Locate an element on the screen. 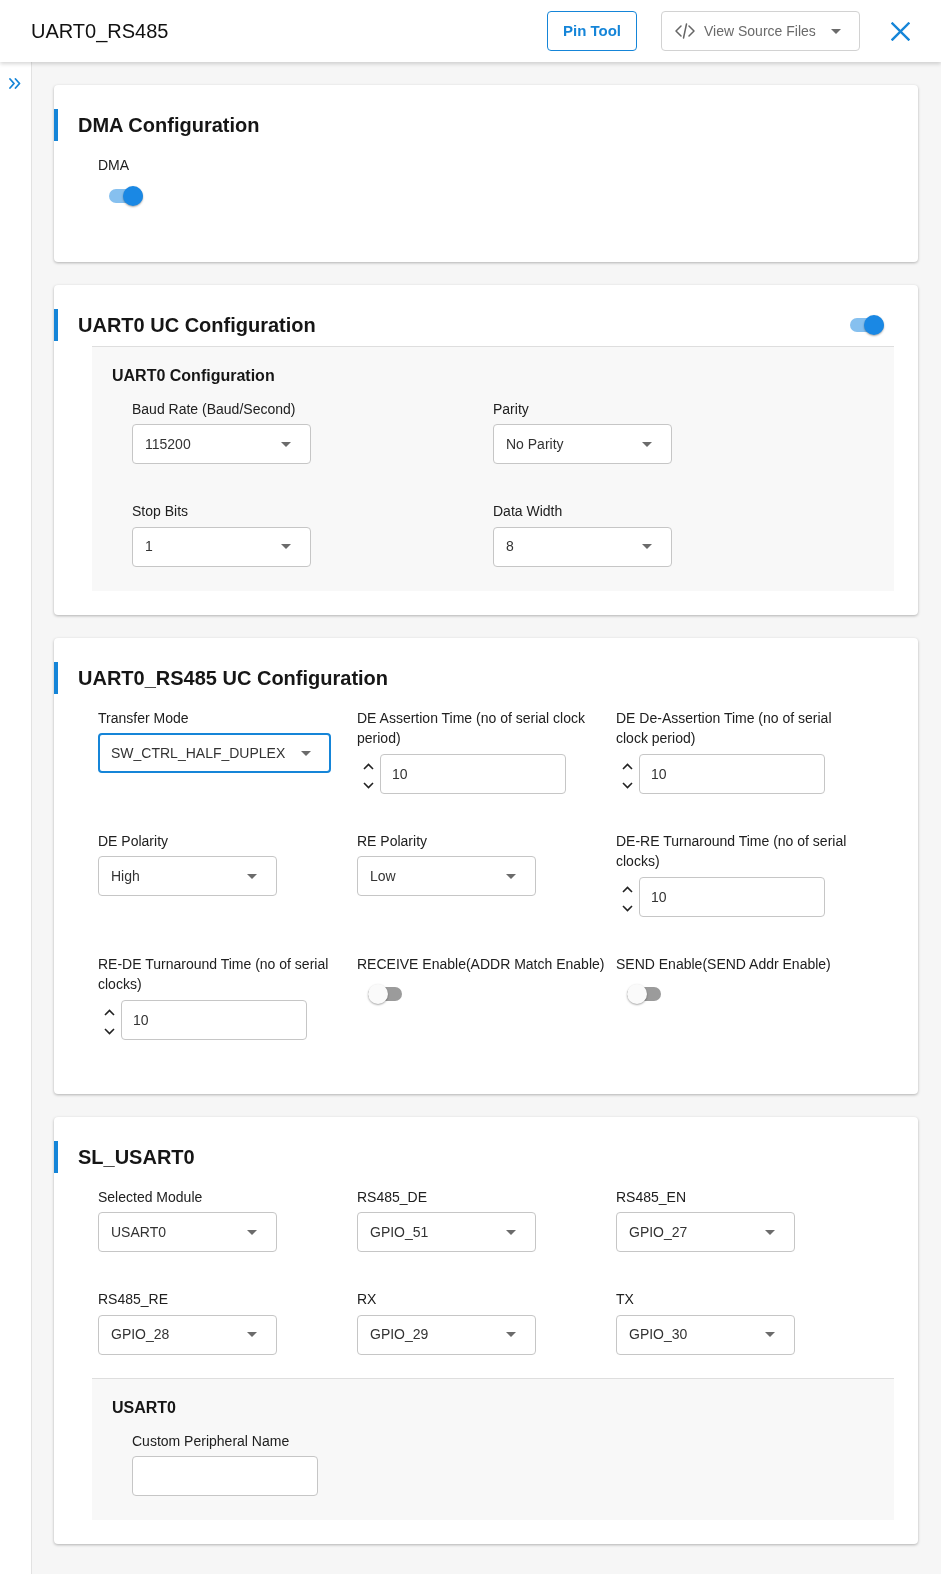  dropdown: GPIO_51 is located at coordinates (446, 1232).